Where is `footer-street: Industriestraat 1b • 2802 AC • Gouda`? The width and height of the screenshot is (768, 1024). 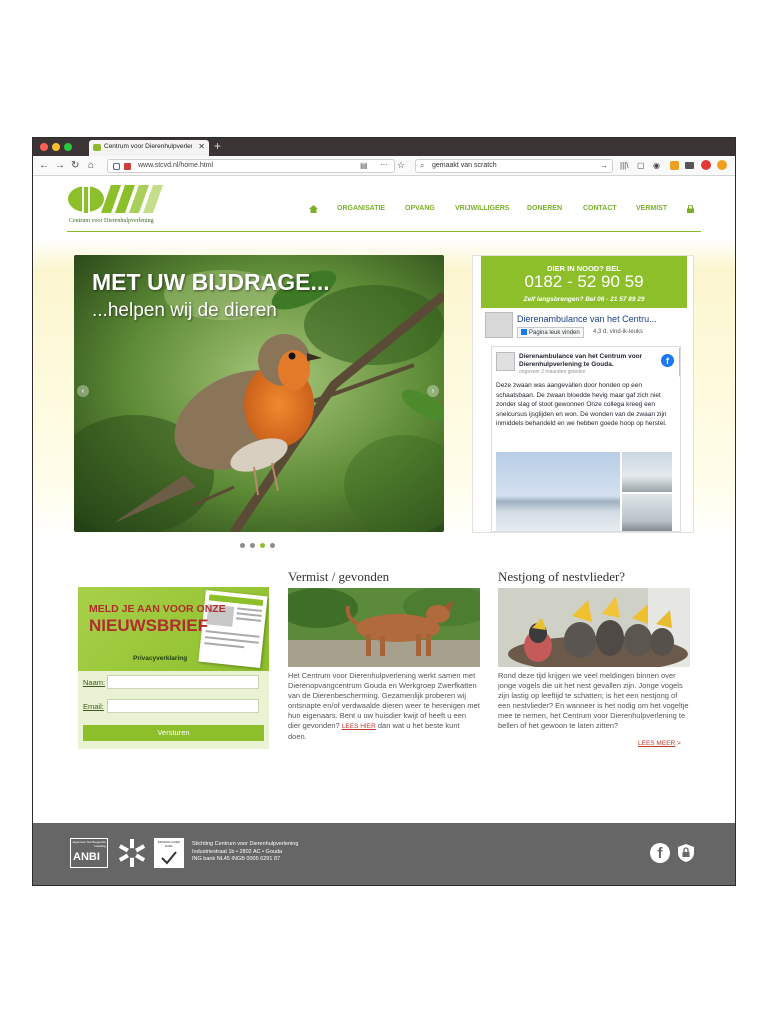
footer-street: Industriestraat 1b • 2802 AC • Gouda is located at coordinates (237, 851).